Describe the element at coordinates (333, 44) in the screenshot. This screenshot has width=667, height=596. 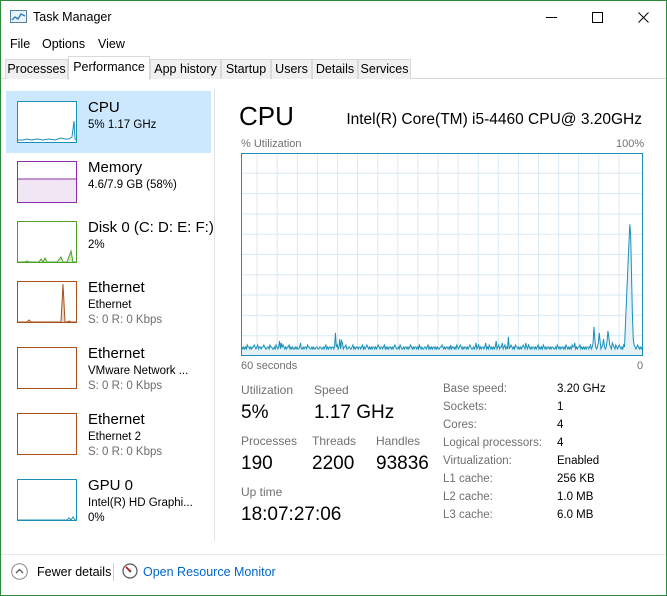
I see `menu-bar: File Options View` at that location.